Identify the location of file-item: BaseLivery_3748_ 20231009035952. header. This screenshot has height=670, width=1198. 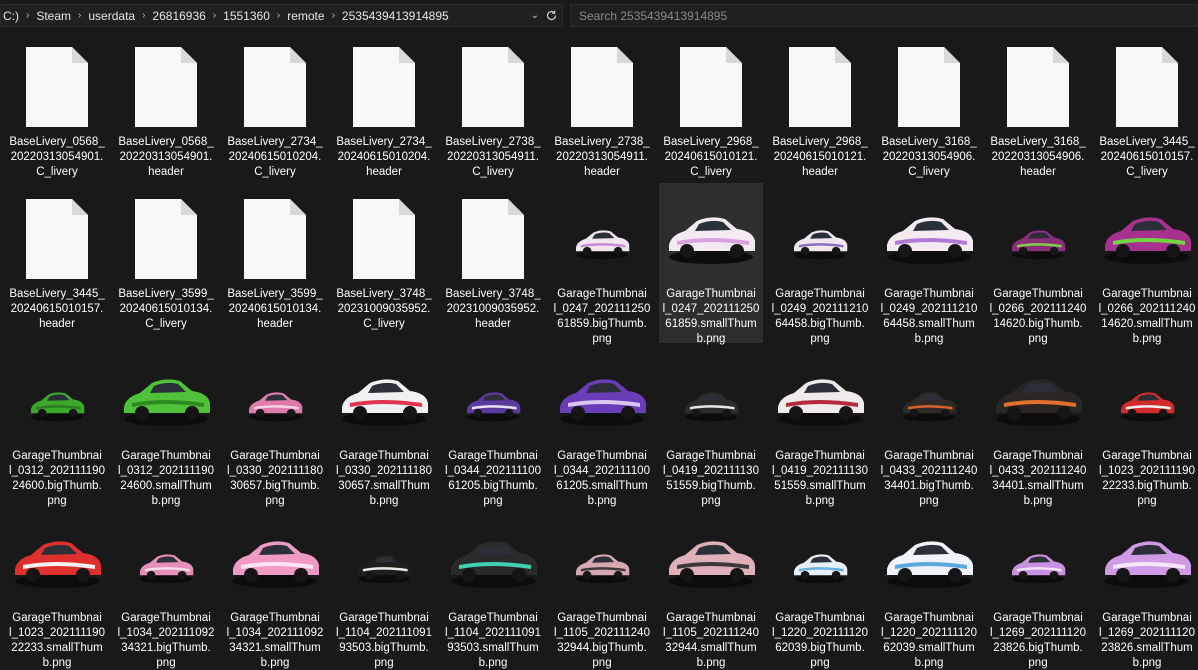
(493, 259).